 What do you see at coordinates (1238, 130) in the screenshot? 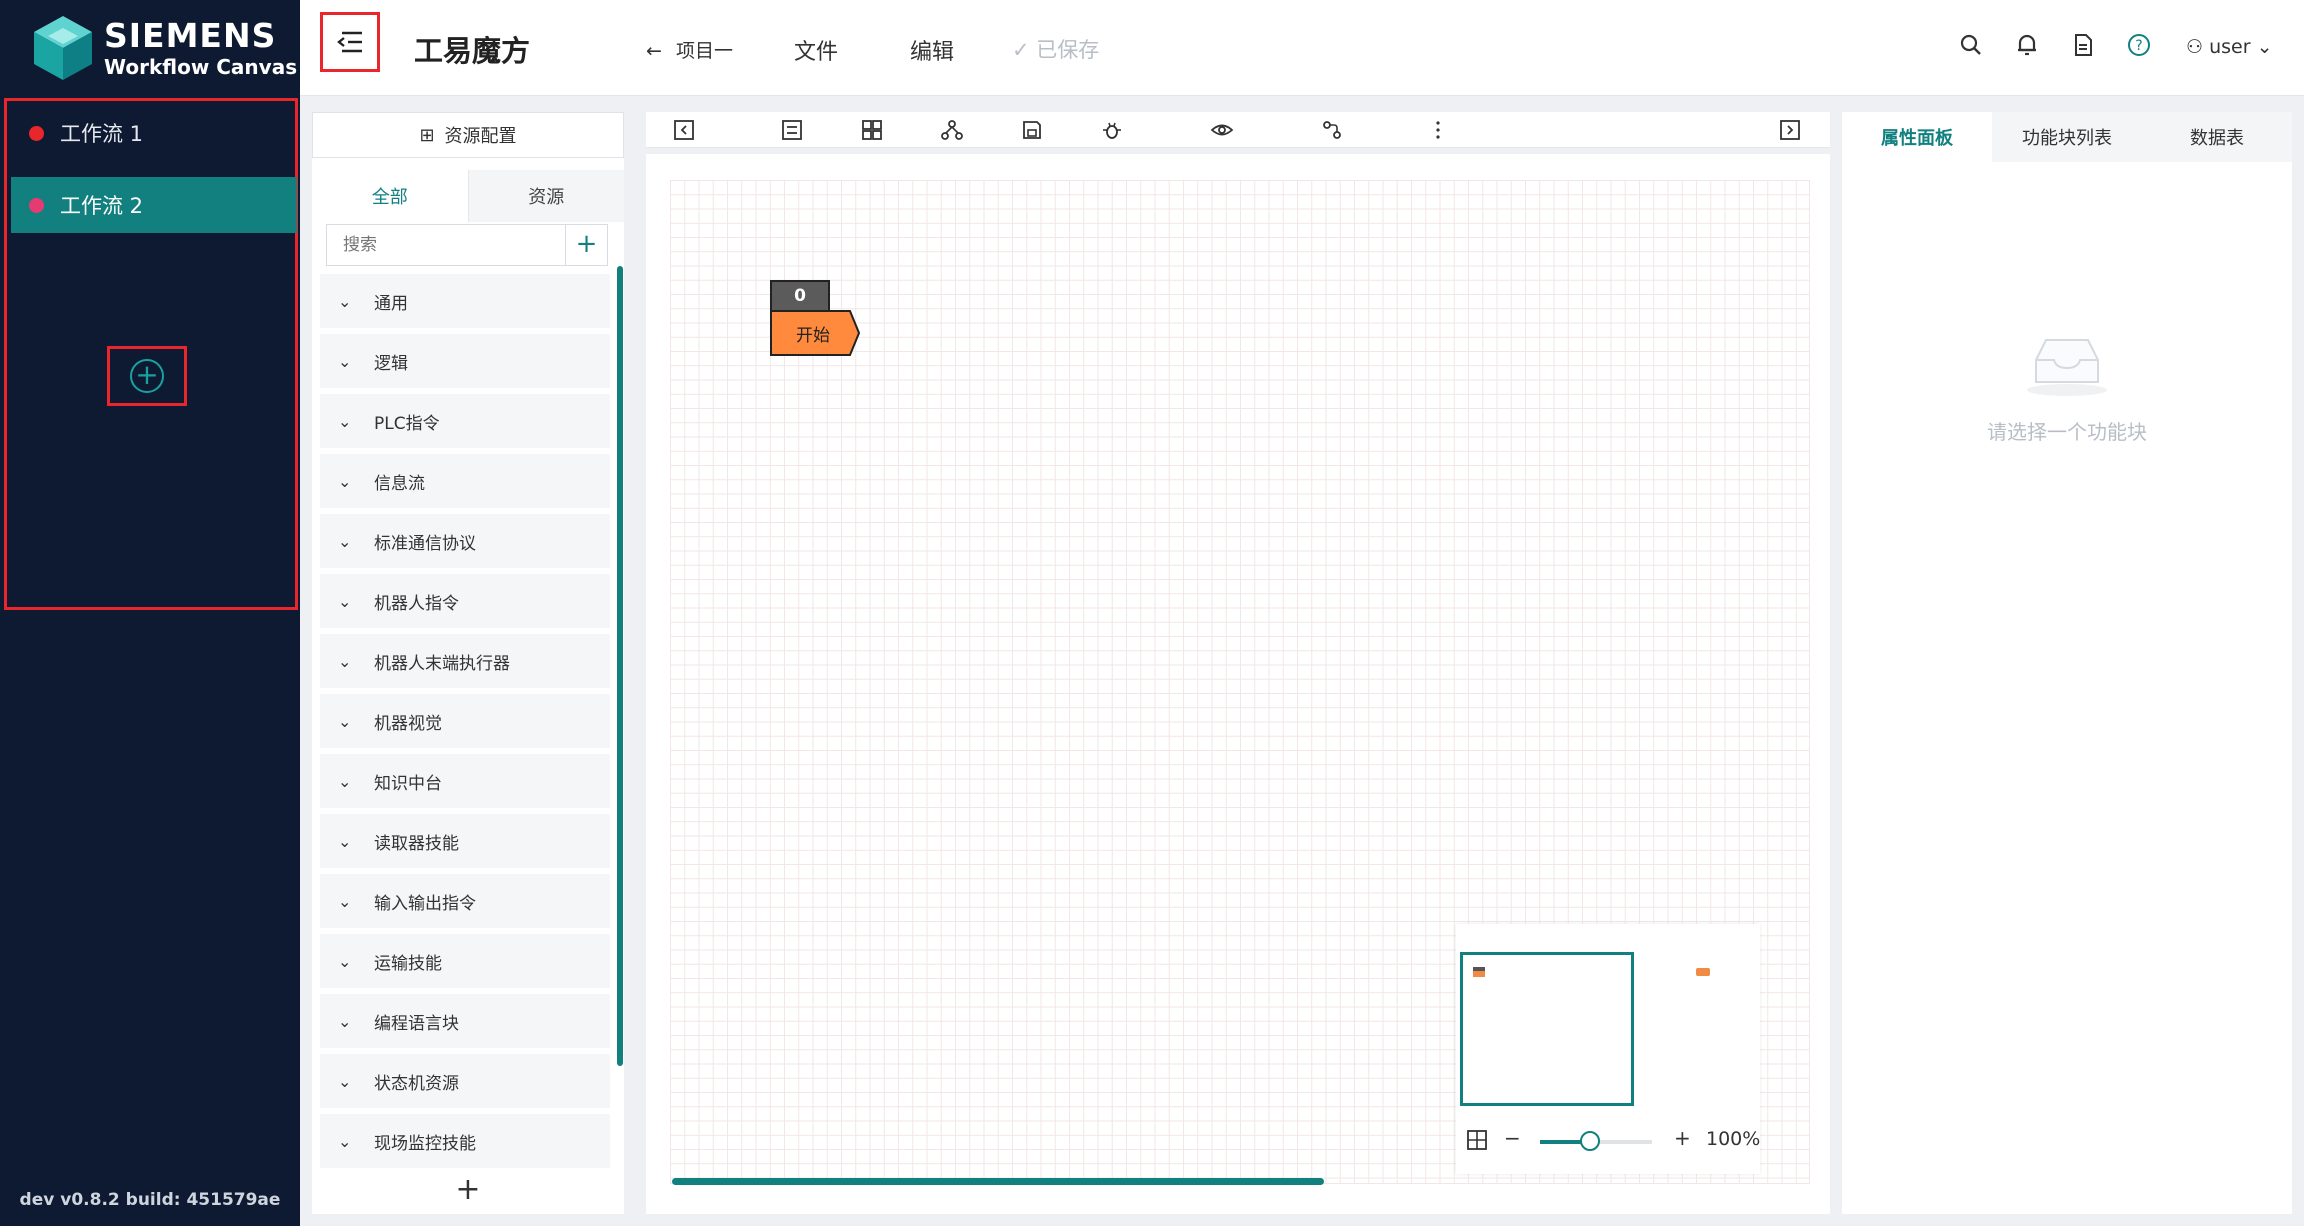
I see `canvas-toolbar` at bounding box center [1238, 130].